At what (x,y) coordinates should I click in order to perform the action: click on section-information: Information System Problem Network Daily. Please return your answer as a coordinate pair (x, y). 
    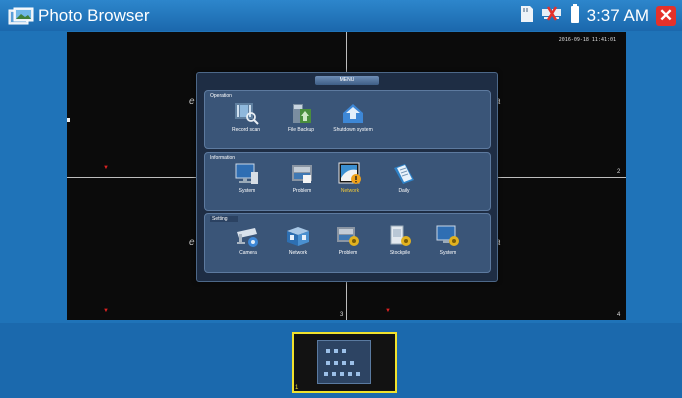
    Looking at the image, I should click on (347, 181).